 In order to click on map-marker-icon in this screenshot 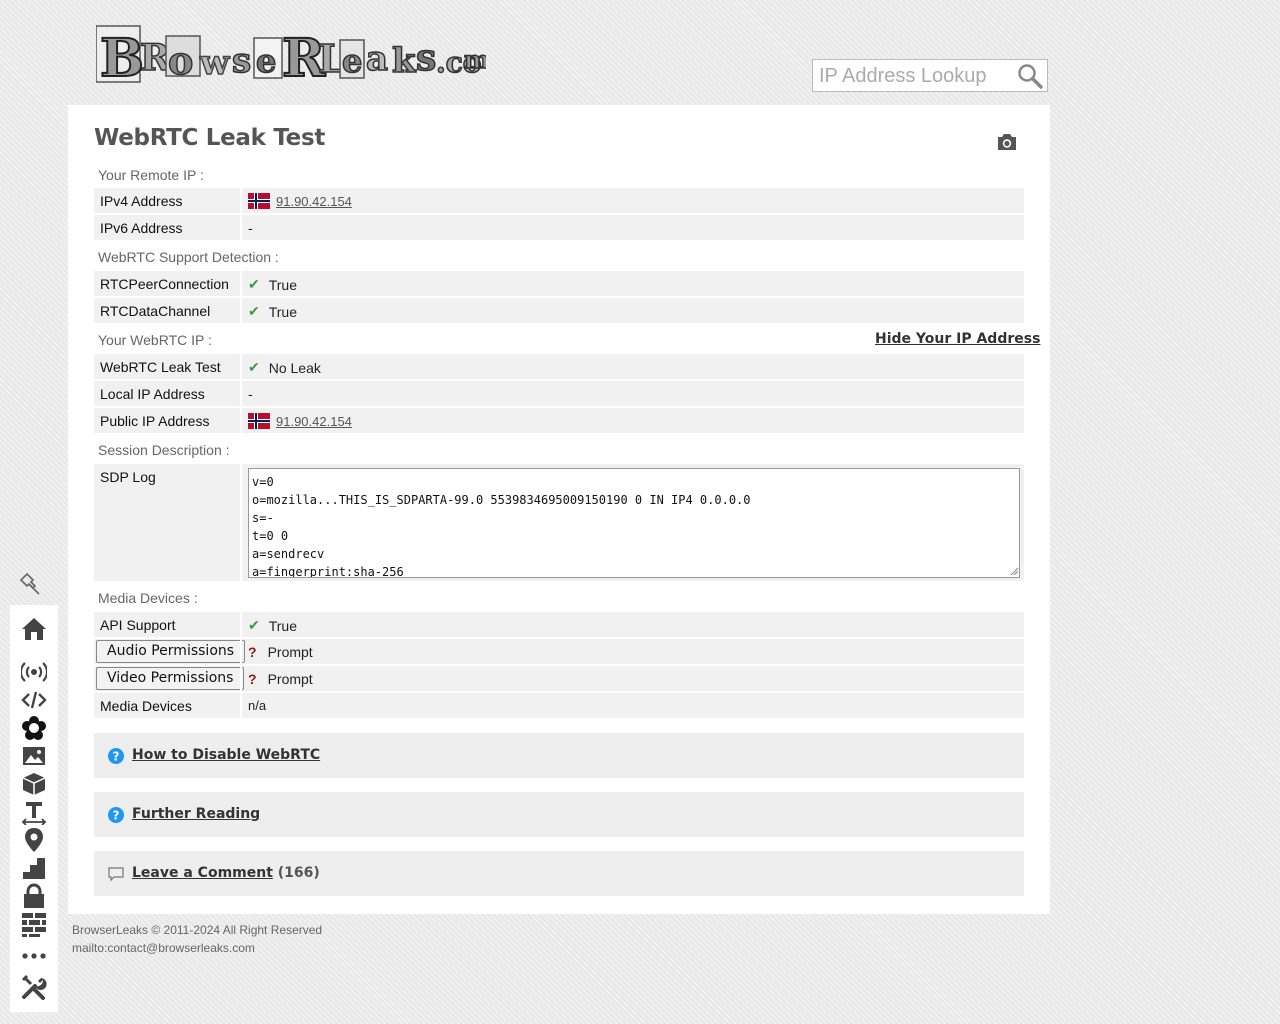, I will do `click(34, 840)`.